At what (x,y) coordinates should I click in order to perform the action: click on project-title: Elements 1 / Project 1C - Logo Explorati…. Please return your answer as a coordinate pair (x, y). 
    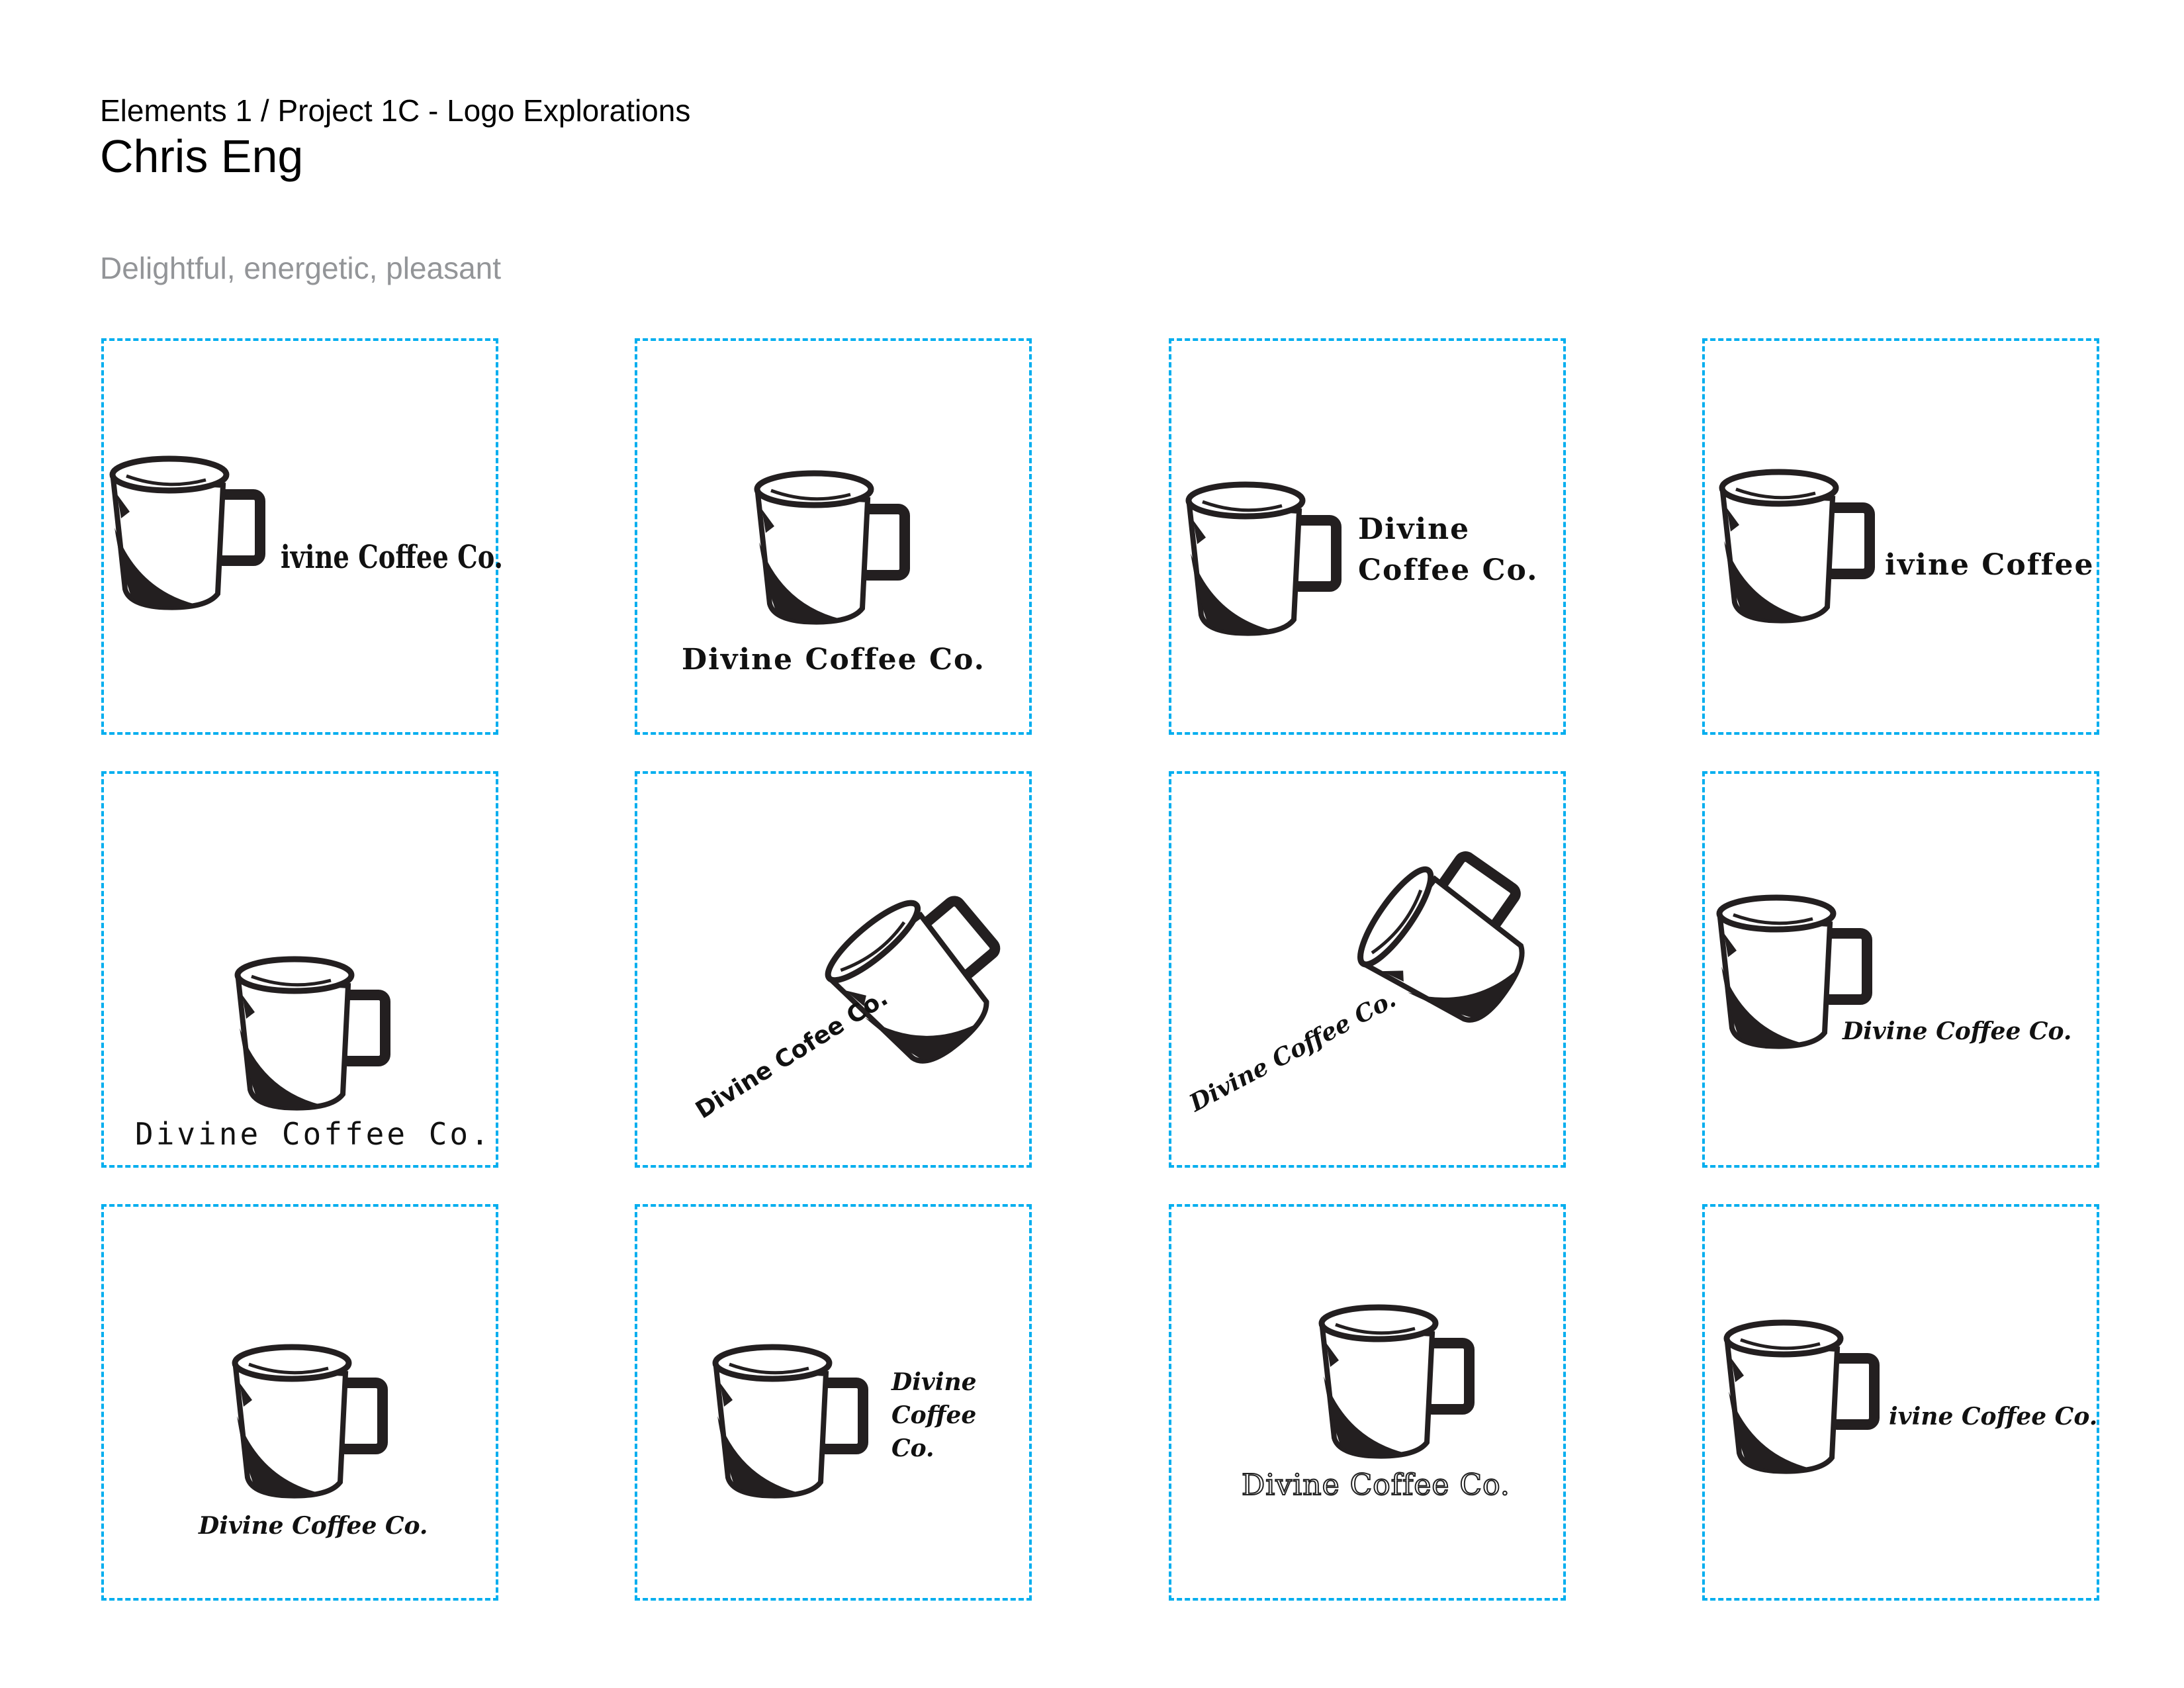
    Looking at the image, I should click on (395, 110).